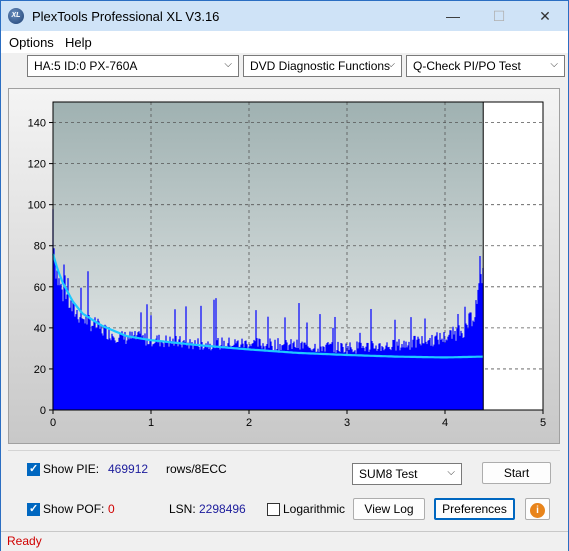  Describe the element at coordinates (182, 509) in the screenshot. I see `lsn-label: LSN:` at that location.